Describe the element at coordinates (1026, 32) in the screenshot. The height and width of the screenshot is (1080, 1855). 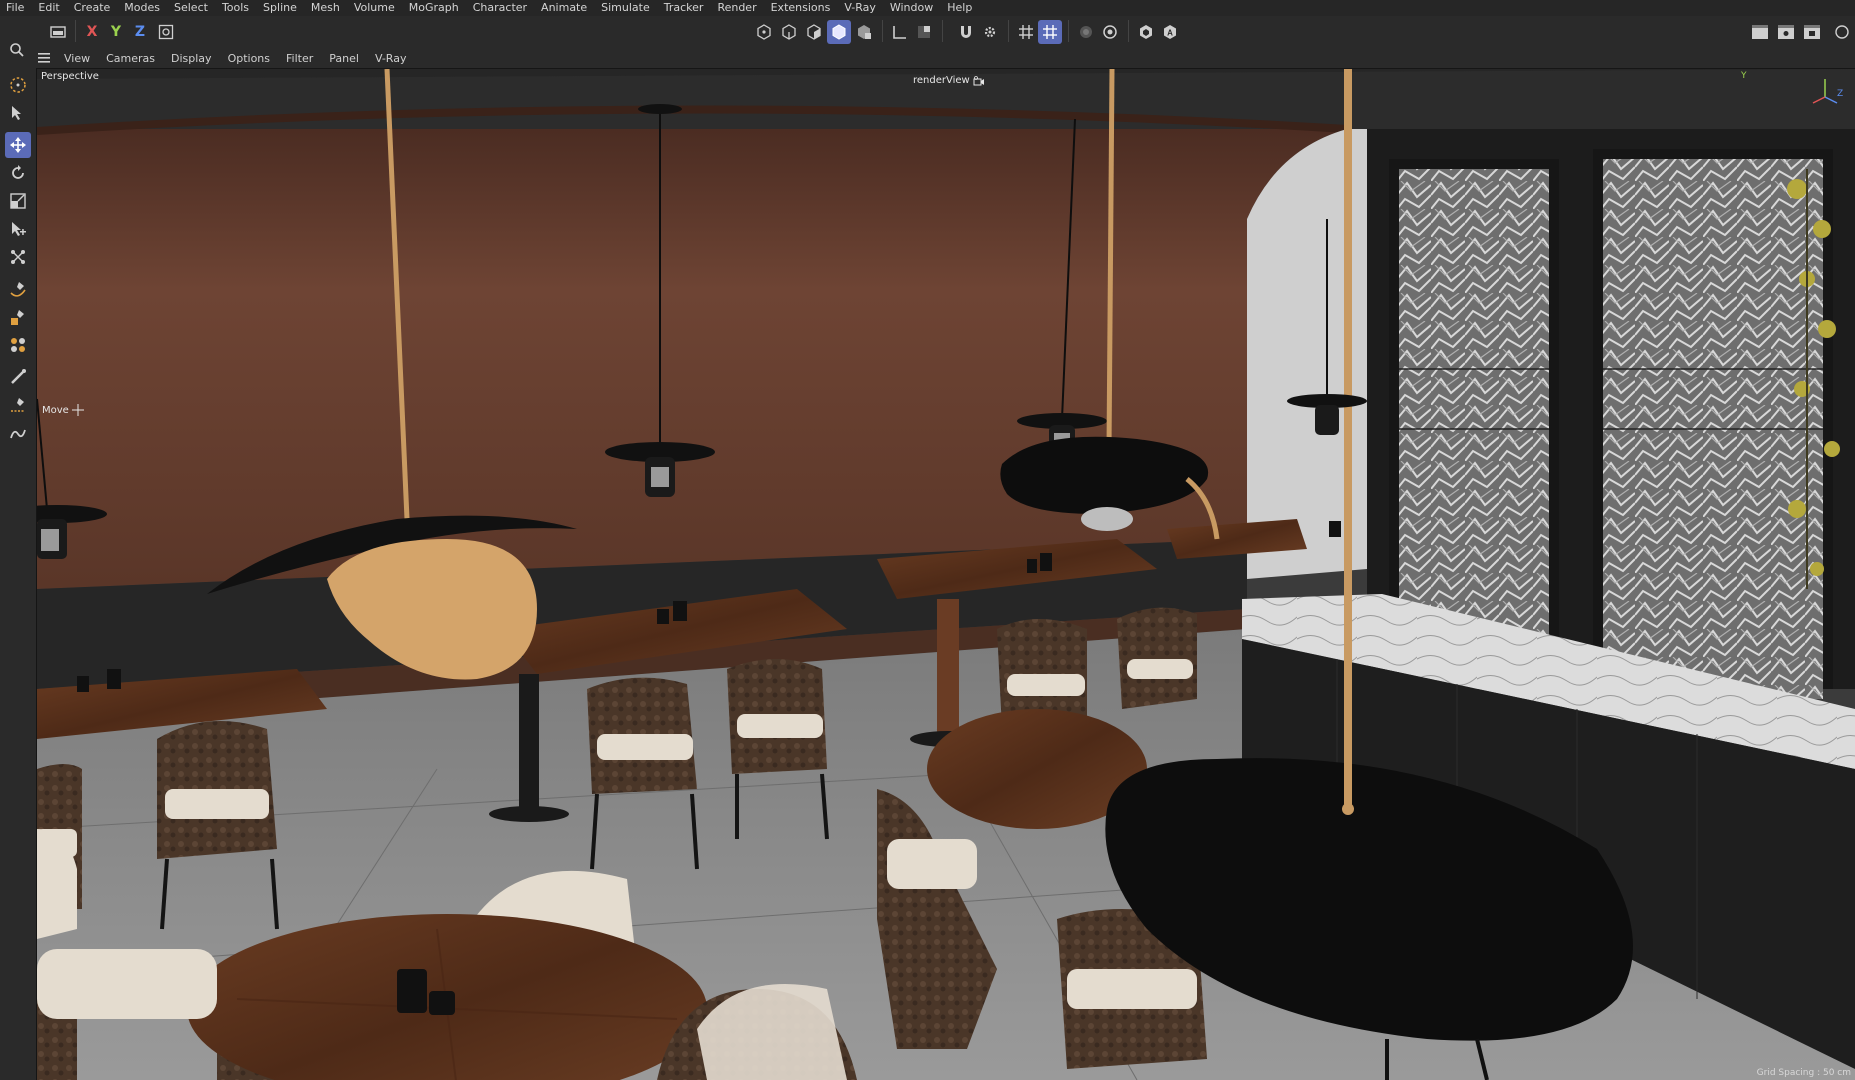
I see `grid-icon` at that location.